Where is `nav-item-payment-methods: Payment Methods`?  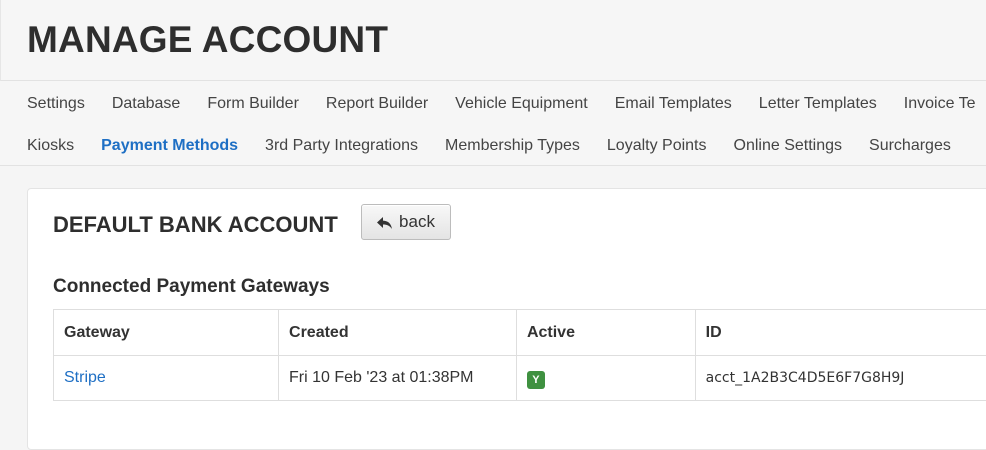 nav-item-payment-methods: Payment Methods is located at coordinates (169, 146).